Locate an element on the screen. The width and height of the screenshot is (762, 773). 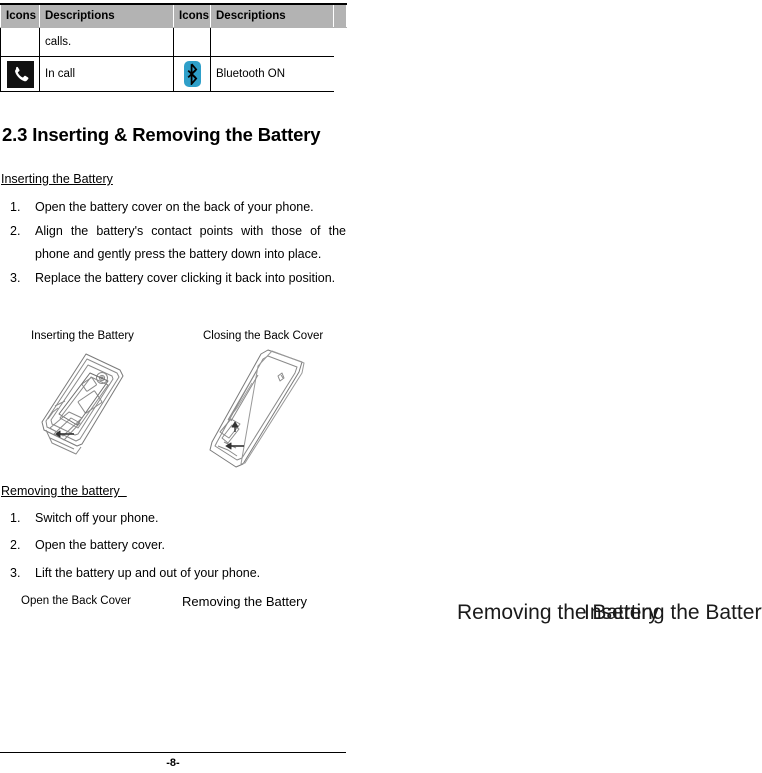
subheading-inserting-the-battery: Inserting the Battery is located at coordinates (57, 179).